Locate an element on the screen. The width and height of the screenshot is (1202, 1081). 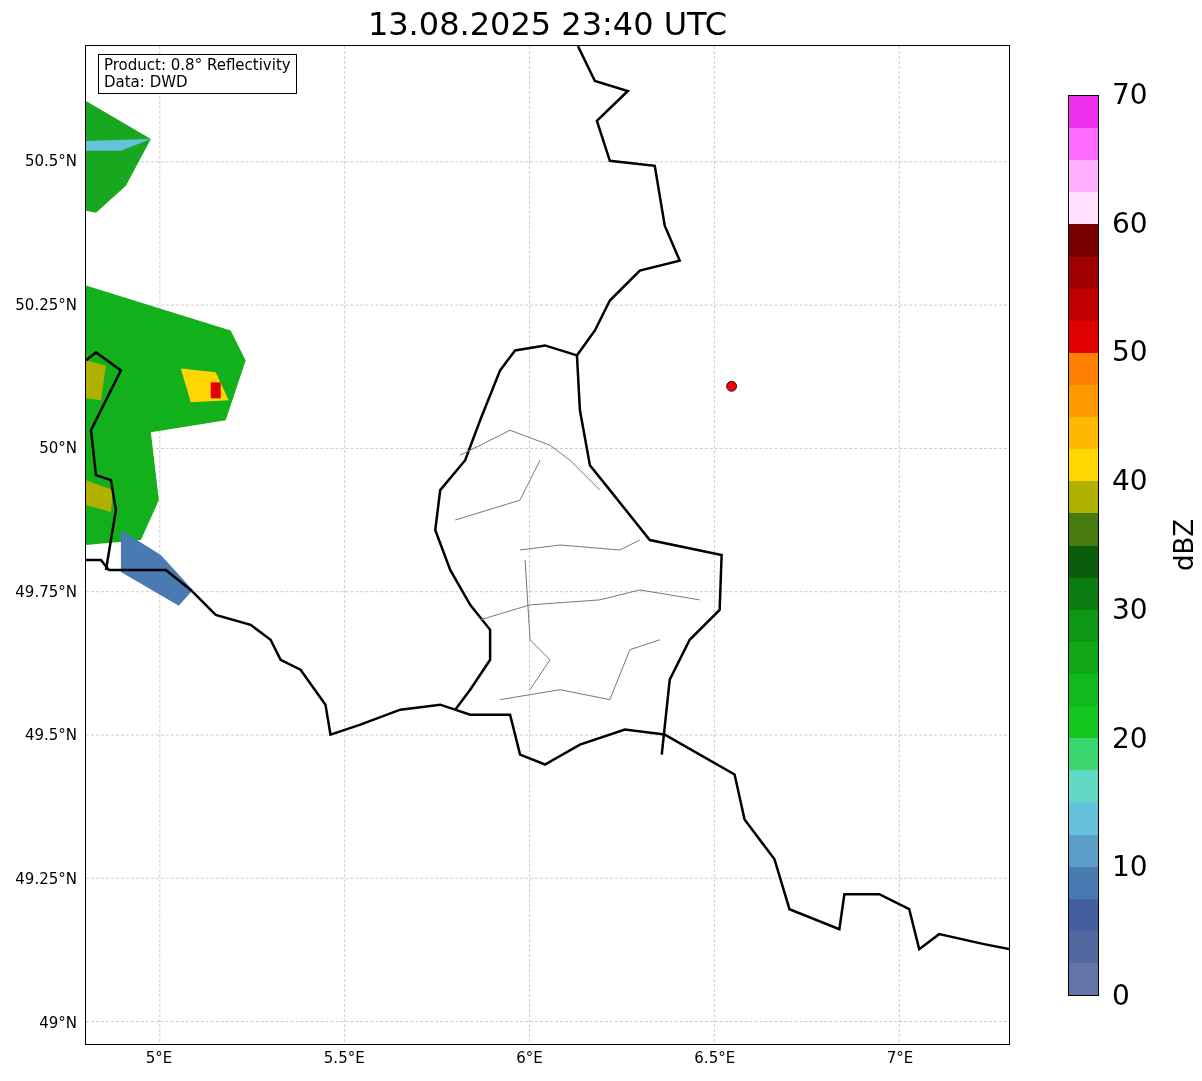
latitude-label: 50°N is located at coordinates (58, 448).